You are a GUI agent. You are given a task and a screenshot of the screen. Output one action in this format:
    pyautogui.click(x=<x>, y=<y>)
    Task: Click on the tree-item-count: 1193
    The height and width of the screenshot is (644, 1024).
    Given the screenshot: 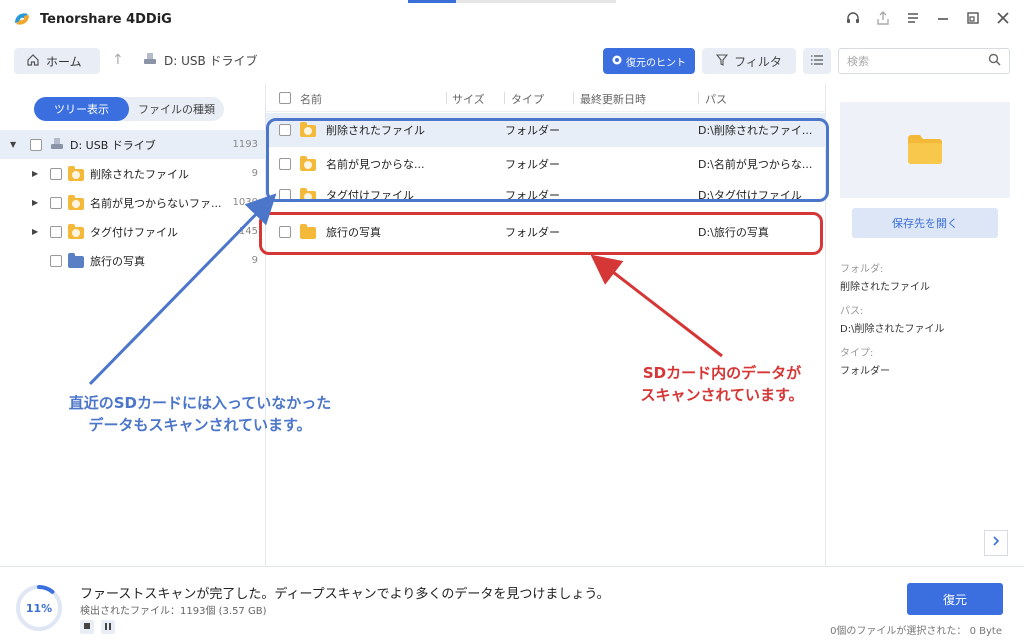 What is the action you would take?
    pyautogui.click(x=245, y=144)
    